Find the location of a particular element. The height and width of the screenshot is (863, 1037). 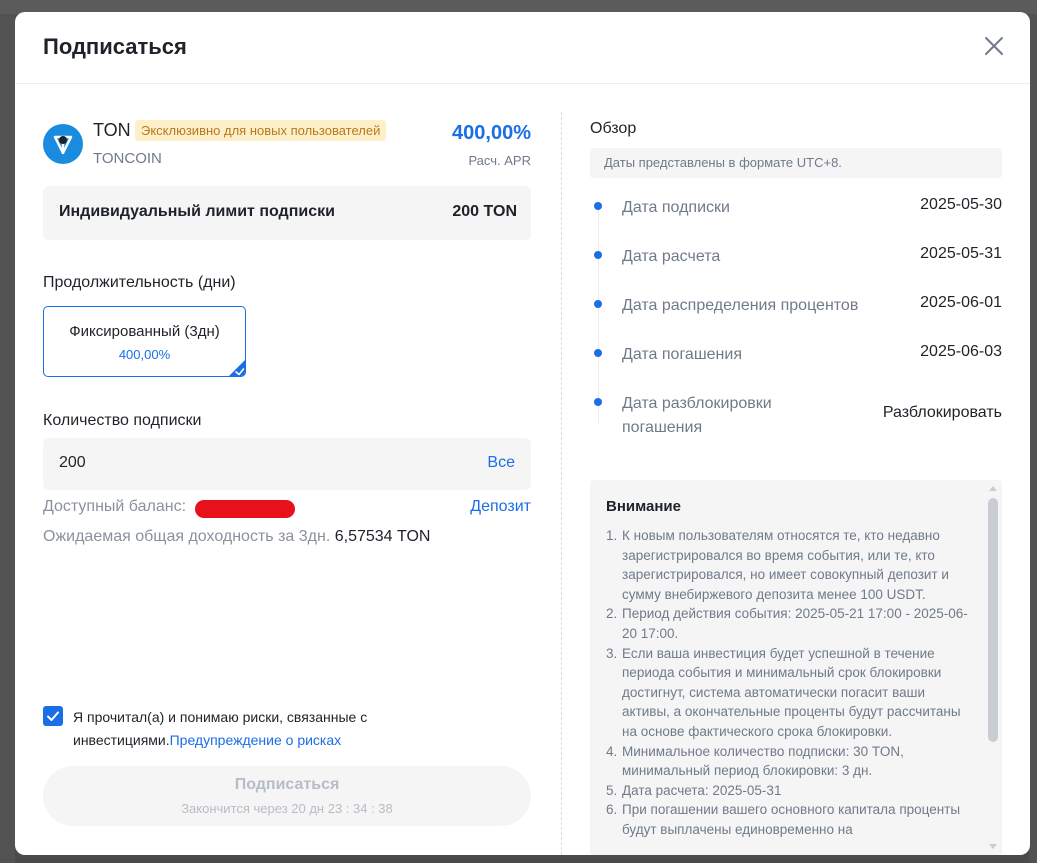

attention-item-number: 4. is located at coordinates (612, 751).